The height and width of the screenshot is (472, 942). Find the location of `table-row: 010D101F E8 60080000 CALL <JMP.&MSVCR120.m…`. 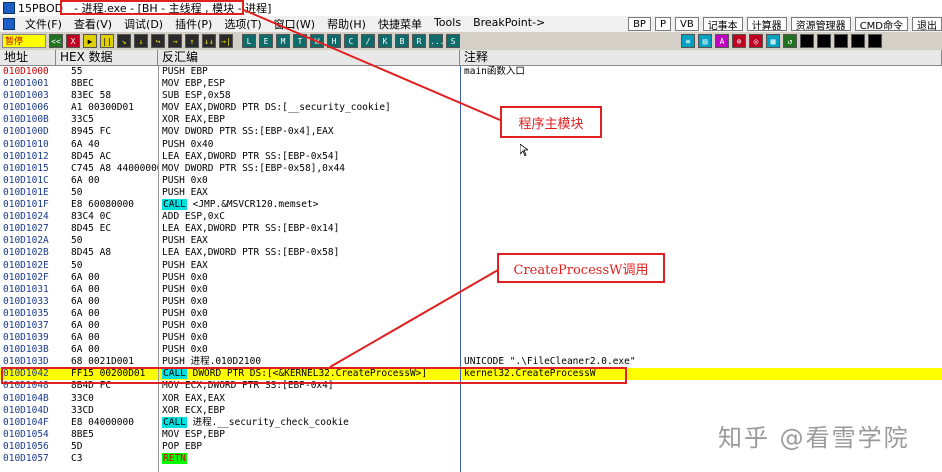

table-row: 010D101F E8 60080000 CALL <JMP.&MSVCR120.m… is located at coordinates (471, 205).